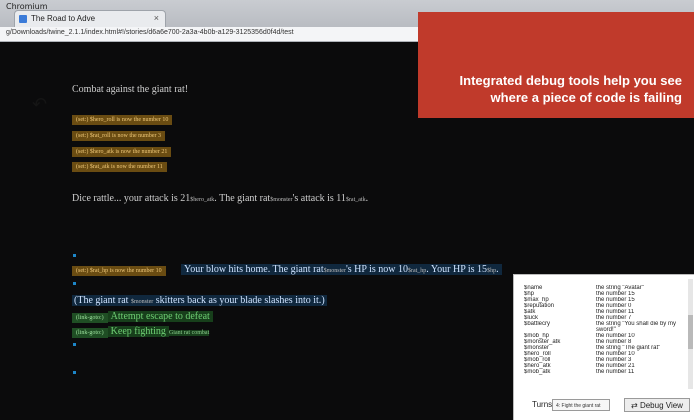  I want to click on set-macro-debug: (set:) $rat_roll is now the number 3, so click(118, 136).